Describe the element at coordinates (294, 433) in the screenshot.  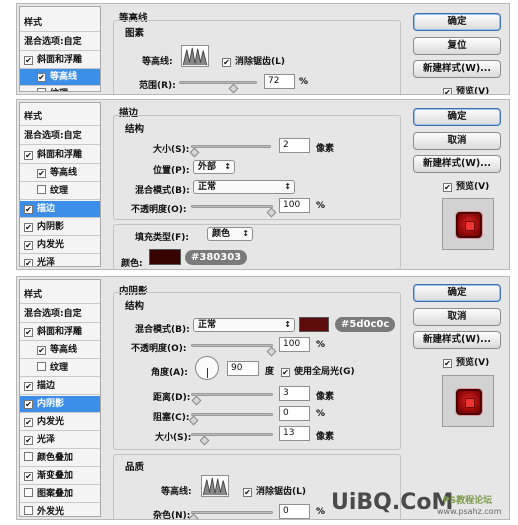
I see `size-input: 13` at that location.